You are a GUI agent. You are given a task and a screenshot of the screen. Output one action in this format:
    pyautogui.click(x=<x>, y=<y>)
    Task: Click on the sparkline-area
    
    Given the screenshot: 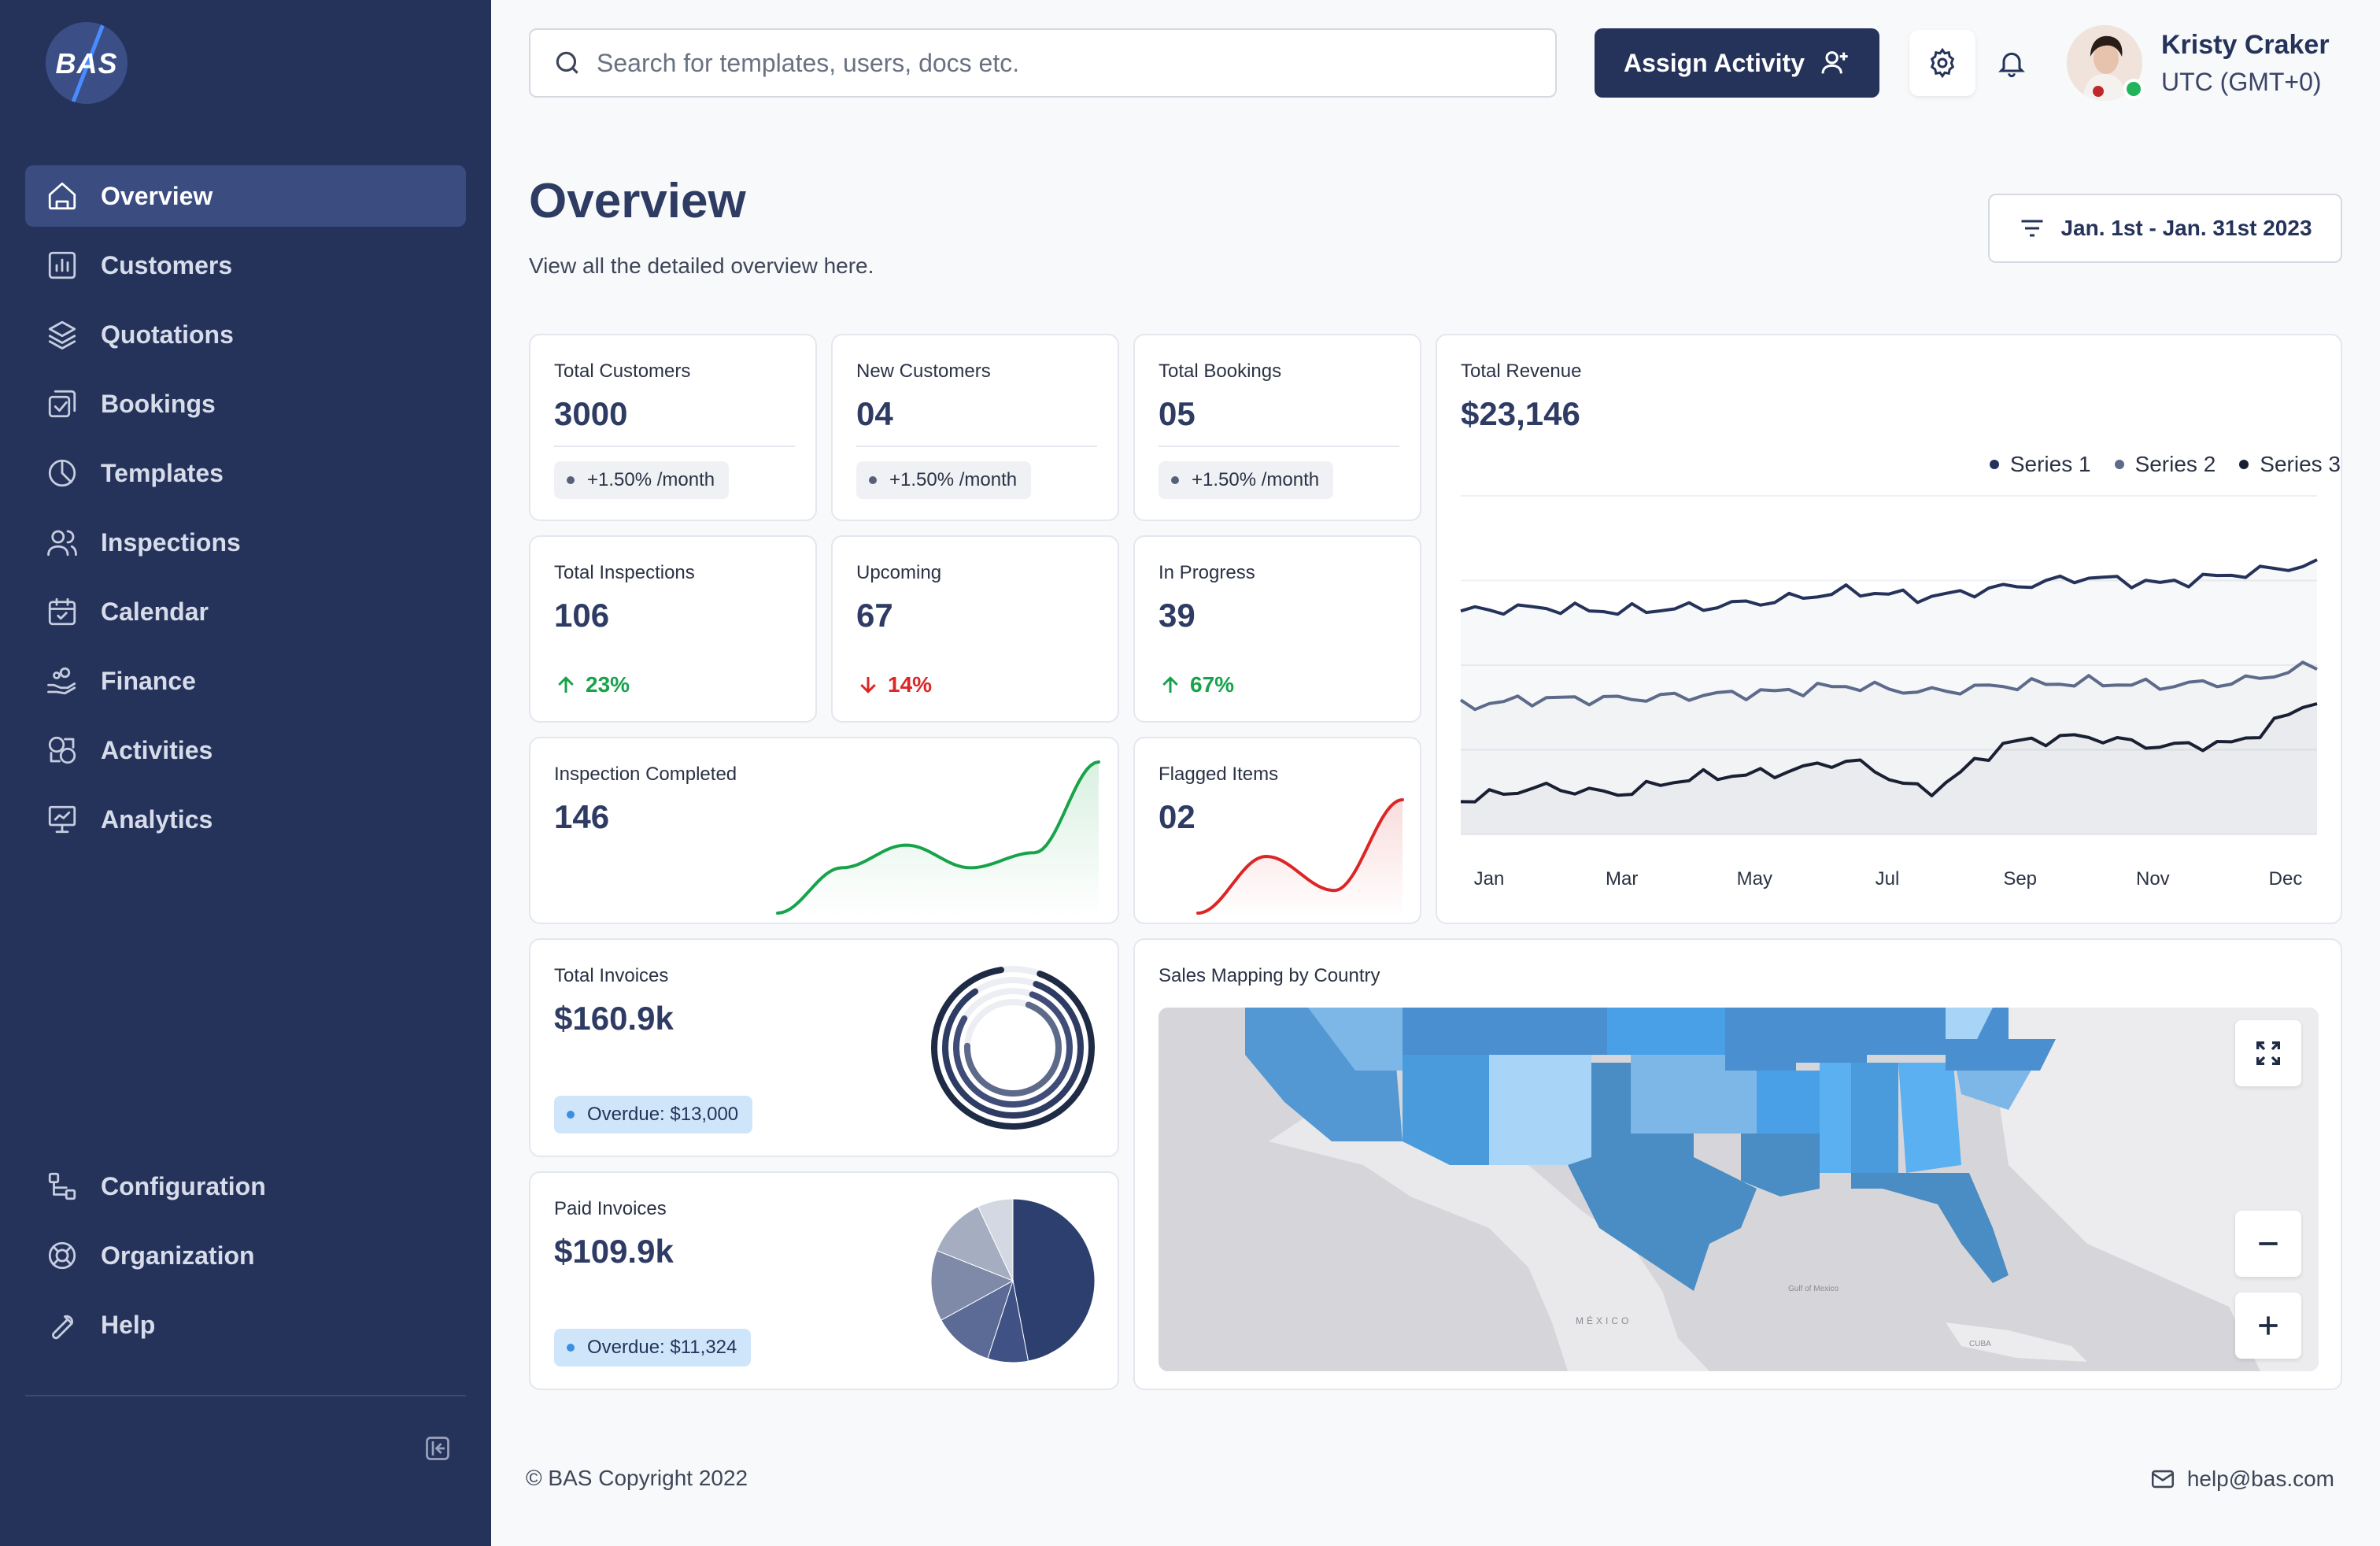 What is the action you would take?
    pyautogui.click(x=1300, y=859)
    